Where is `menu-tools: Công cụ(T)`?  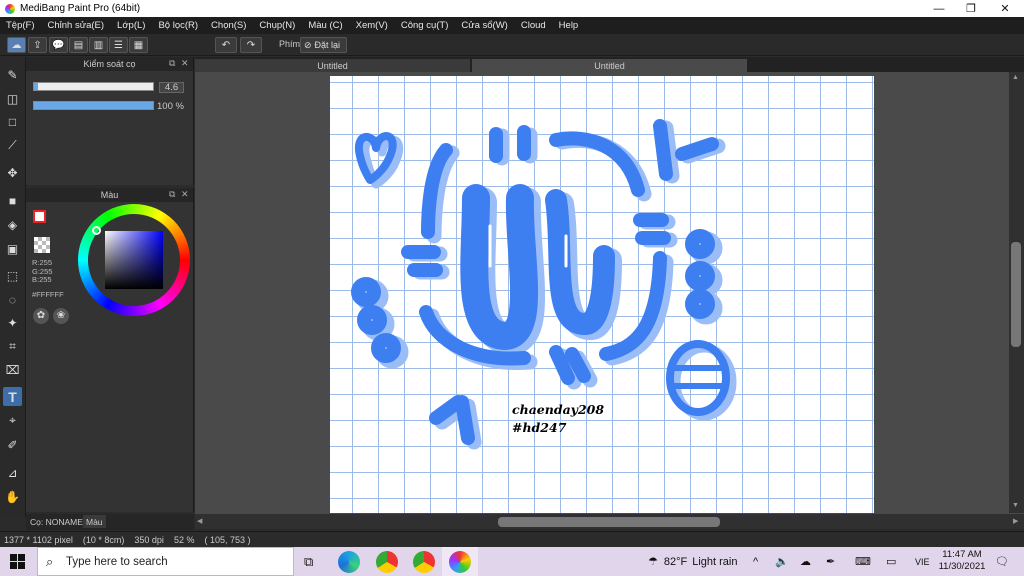
menu-tools: Công cụ(T) is located at coordinates (425, 25).